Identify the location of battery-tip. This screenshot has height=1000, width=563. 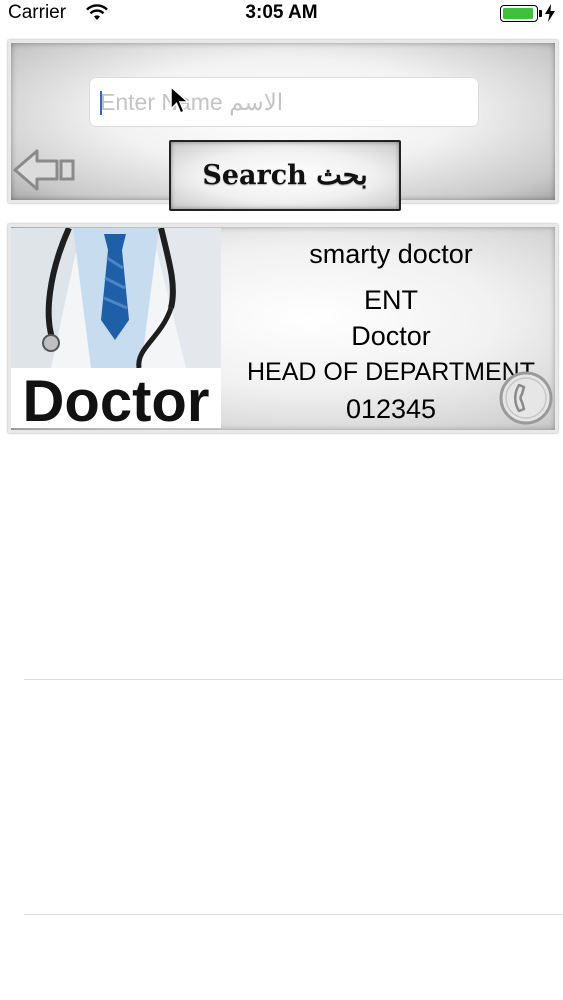
(540, 13).